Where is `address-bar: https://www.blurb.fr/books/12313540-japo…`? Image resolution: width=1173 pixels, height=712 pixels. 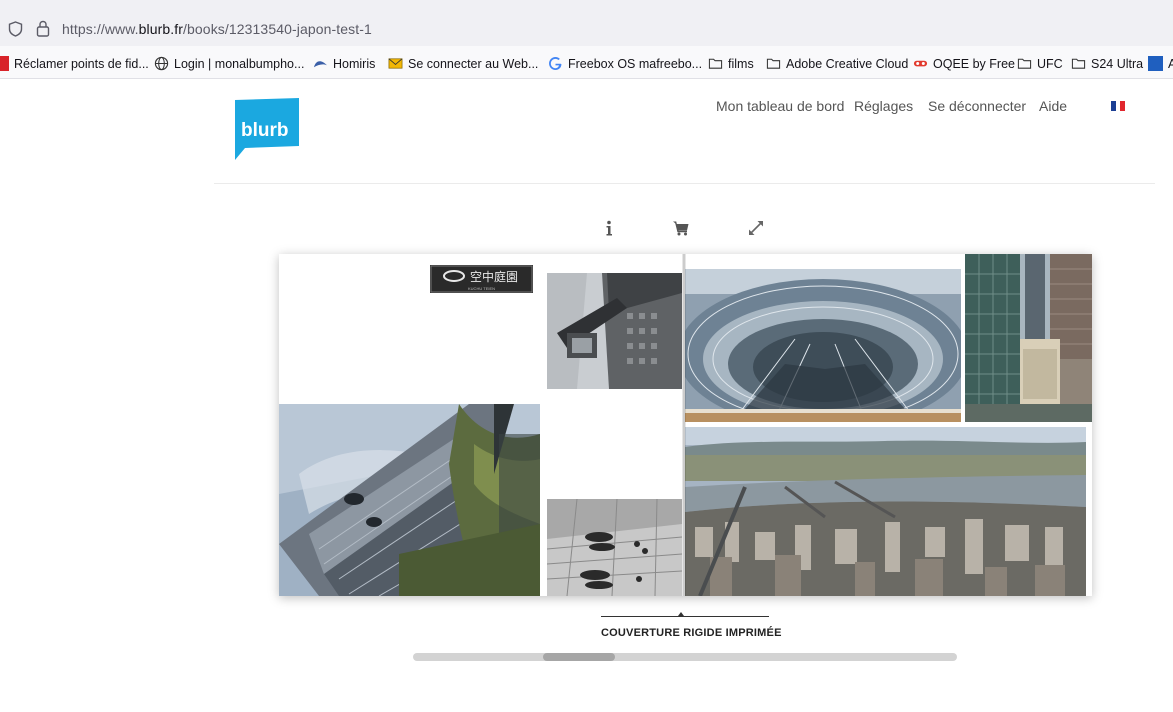 address-bar: https://www.blurb.fr/books/12313540-japo… is located at coordinates (586, 28).